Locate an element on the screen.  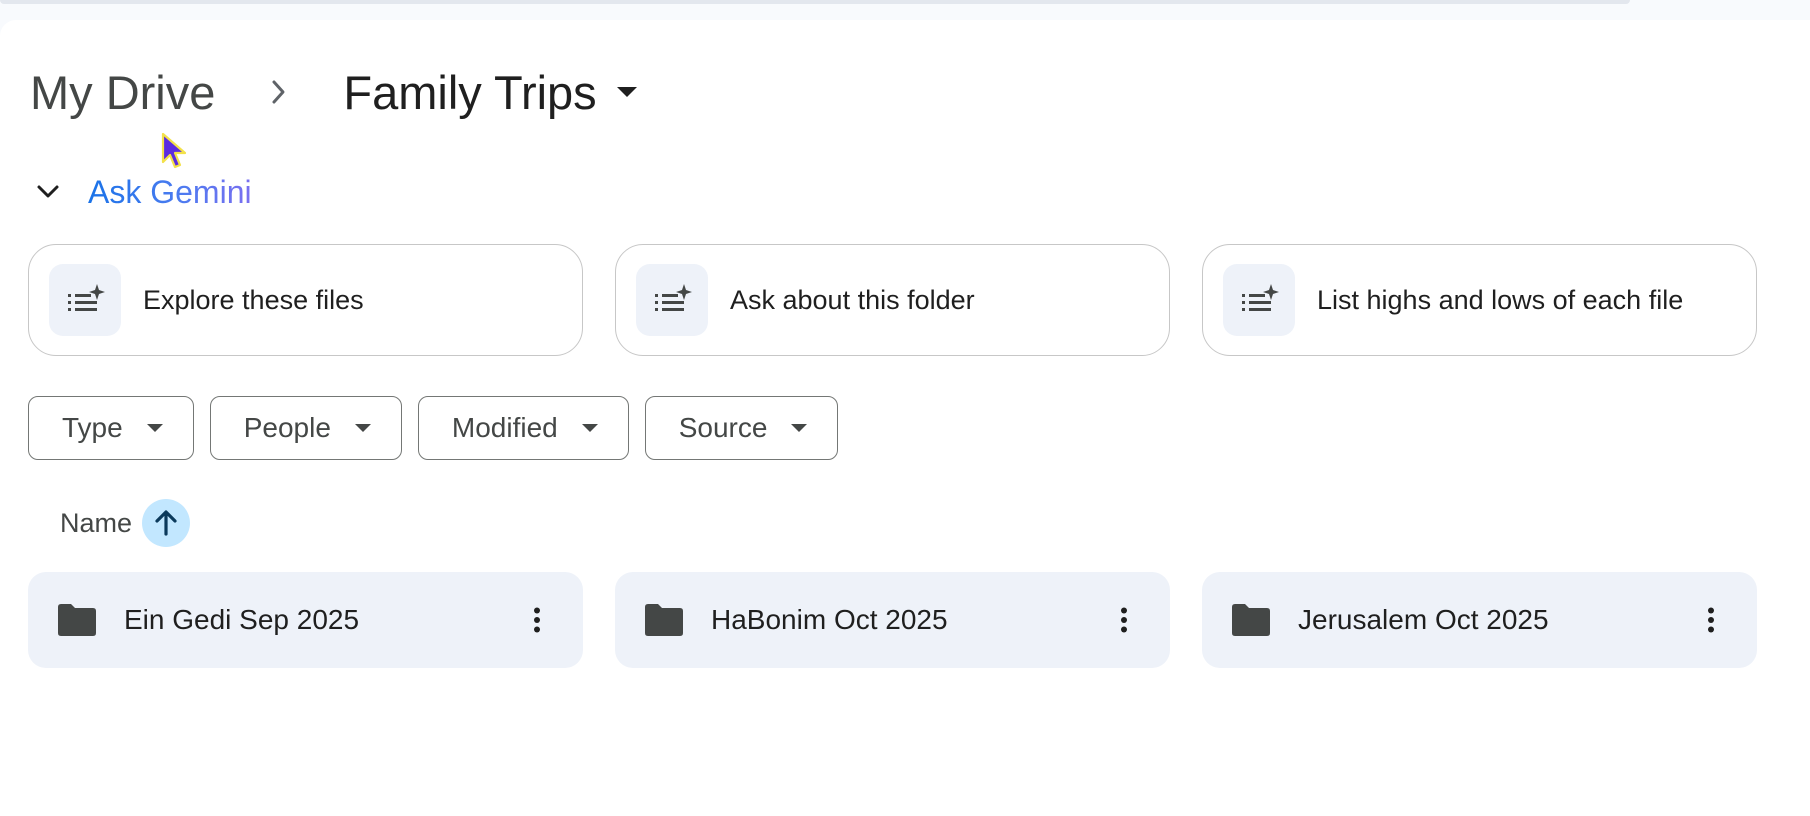
arrow-up-icon is located at coordinates (166, 523).